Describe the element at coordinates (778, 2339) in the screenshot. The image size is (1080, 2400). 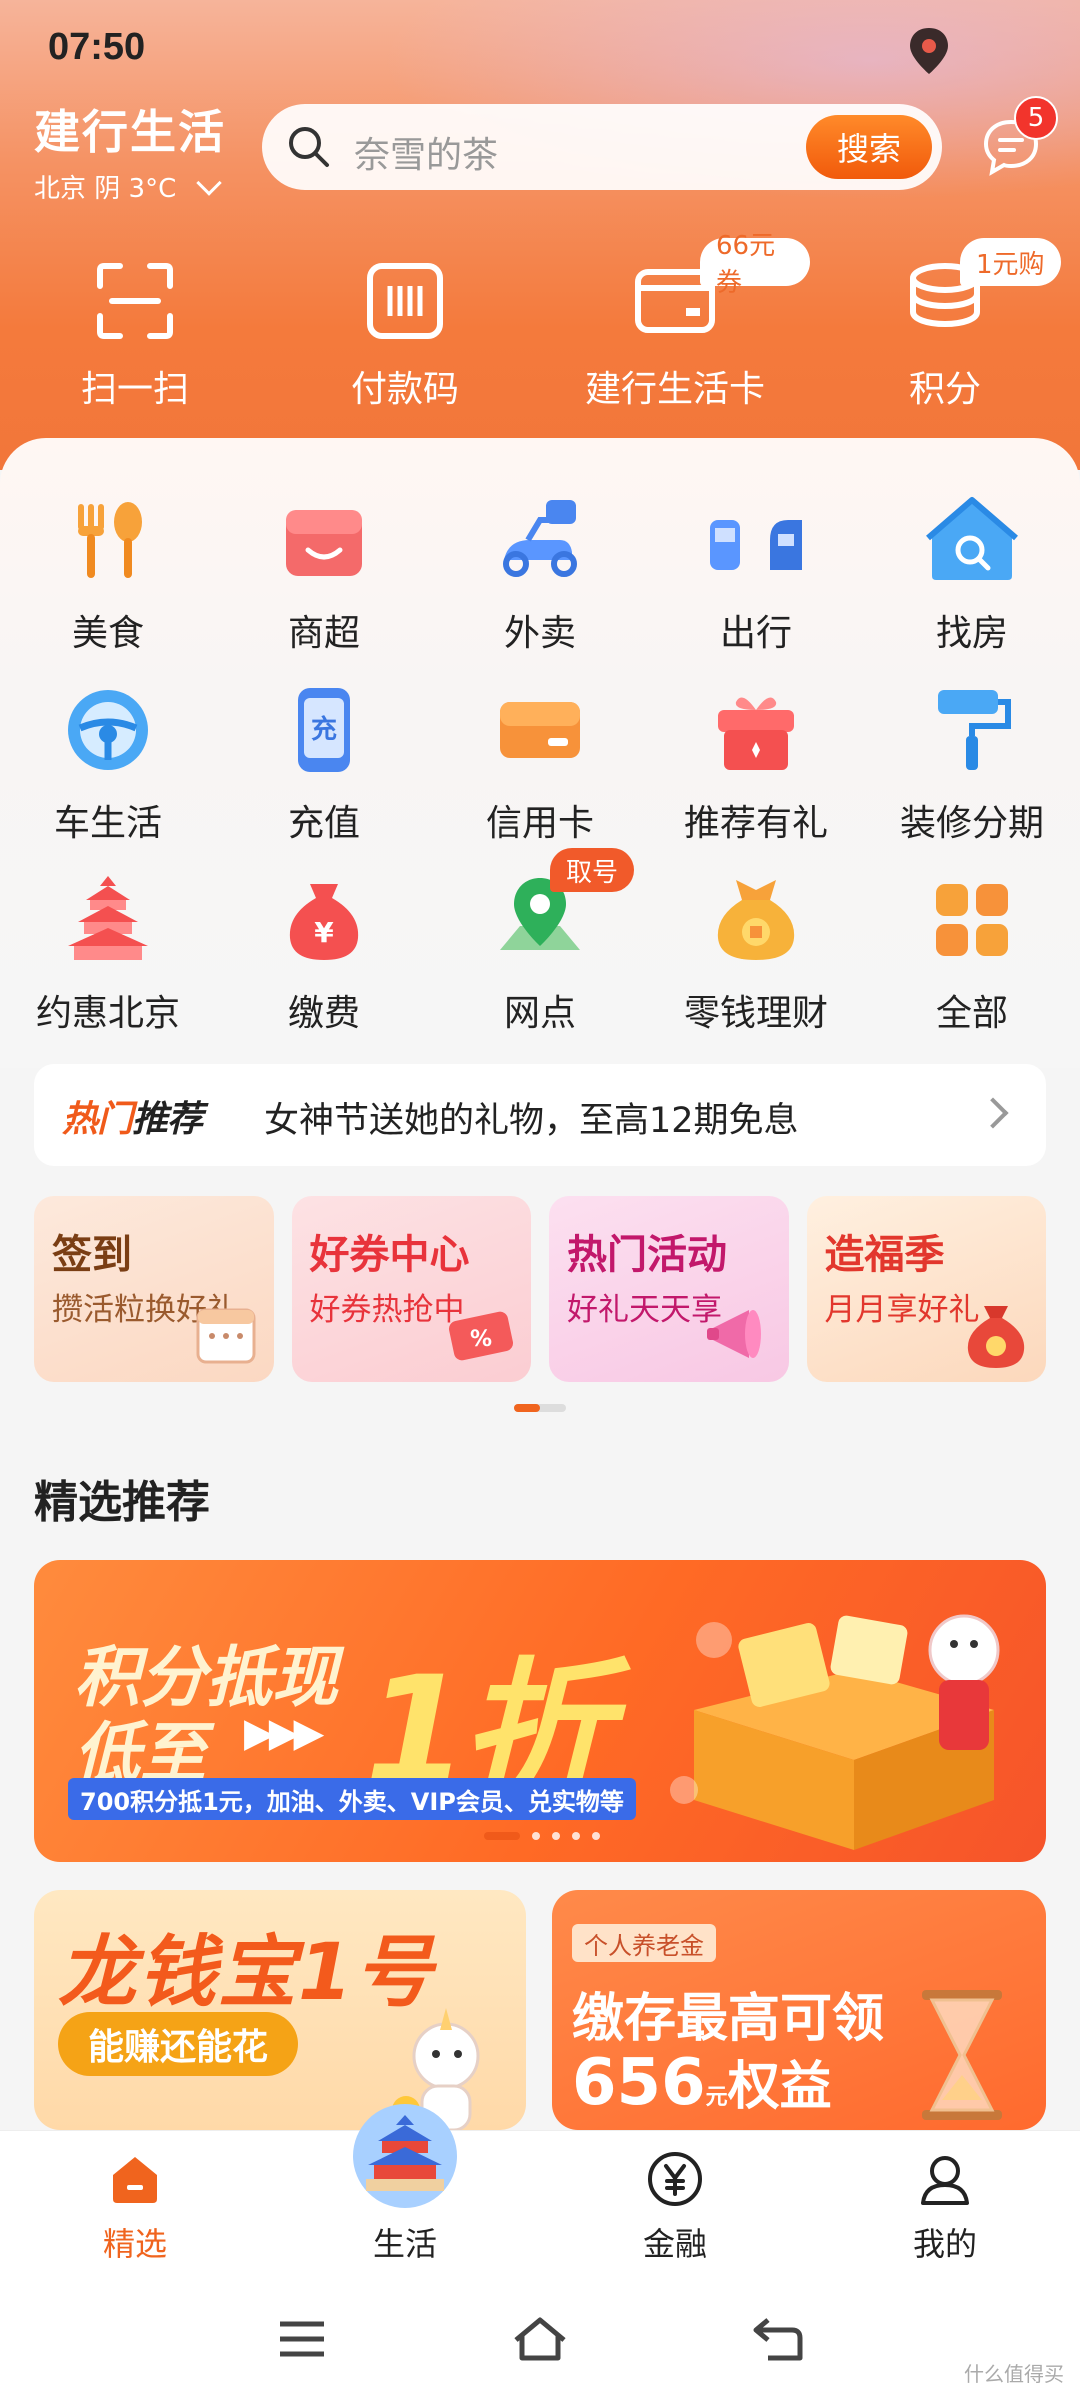
I see `back-icon` at that location.